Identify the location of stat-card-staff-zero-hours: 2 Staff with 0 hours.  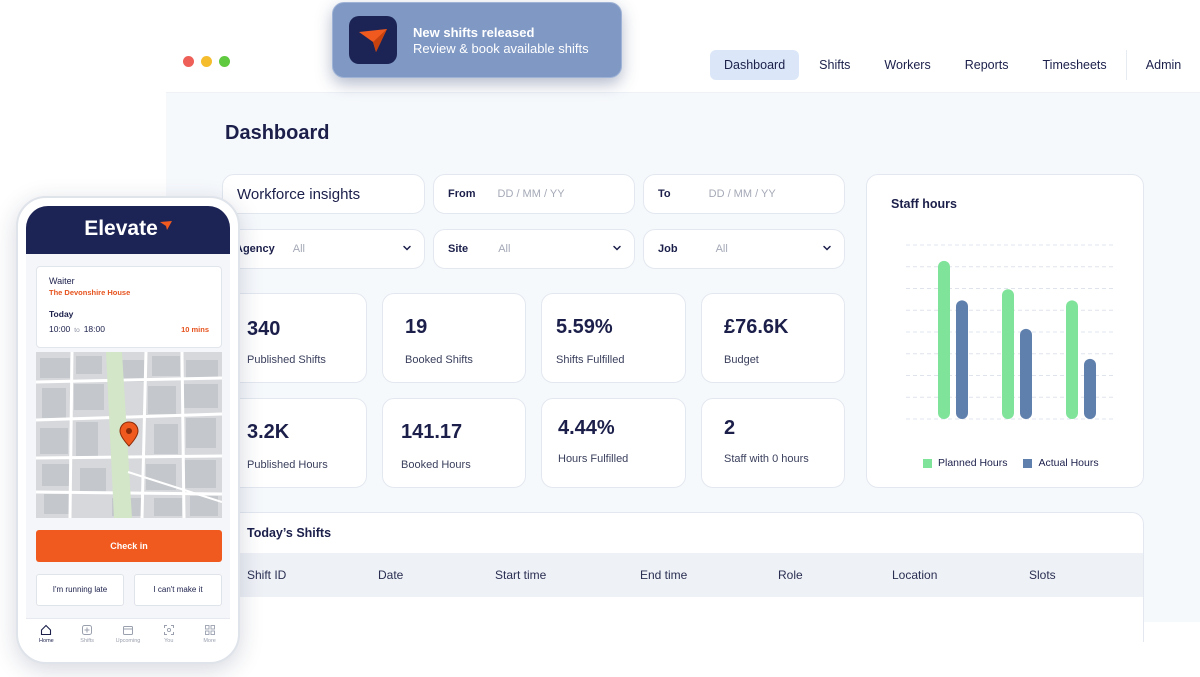
(773, 443).